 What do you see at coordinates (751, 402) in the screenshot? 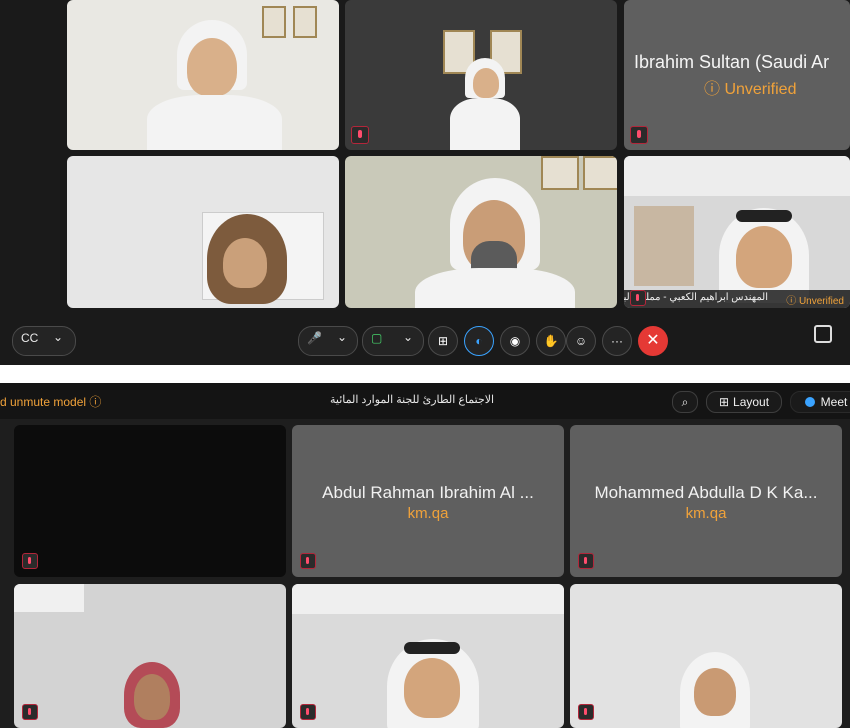
I see `layout-label: Layout` at bounding box center [751, 402].